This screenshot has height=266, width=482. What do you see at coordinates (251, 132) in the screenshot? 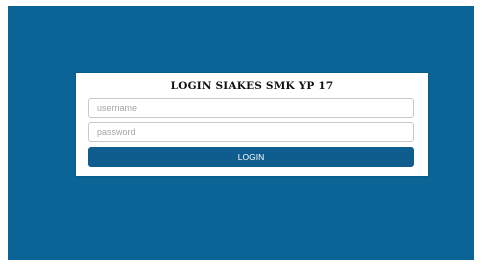
I see `password-input` at bounding box center [251, 132].